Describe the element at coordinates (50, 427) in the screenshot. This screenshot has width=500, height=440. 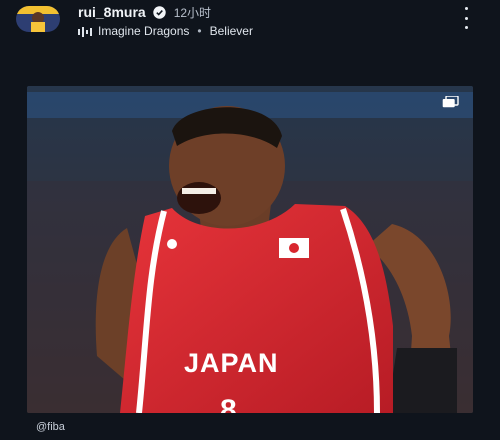
I see `photo-credit: @fiba` at that location.